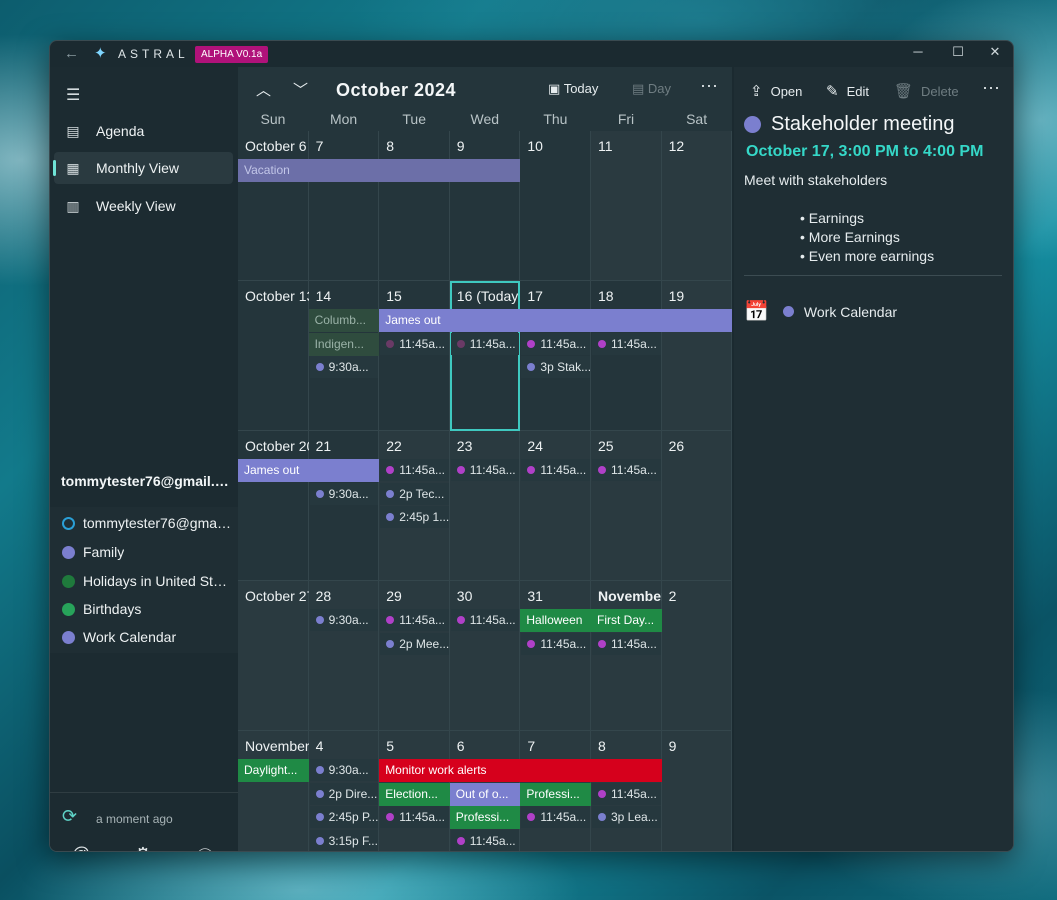 This screenshot has height=900, width=1057. Describe the element at coordinates (573, 89) in the screenshot. I see `today-button: ▣ Today` at that location.